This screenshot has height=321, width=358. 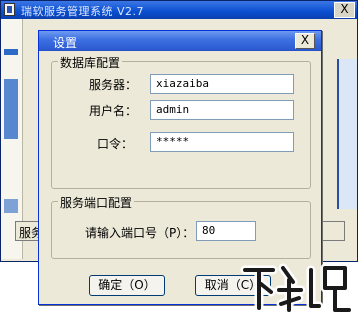 I want to click on password-input: *****, so click(x=222, y=142).